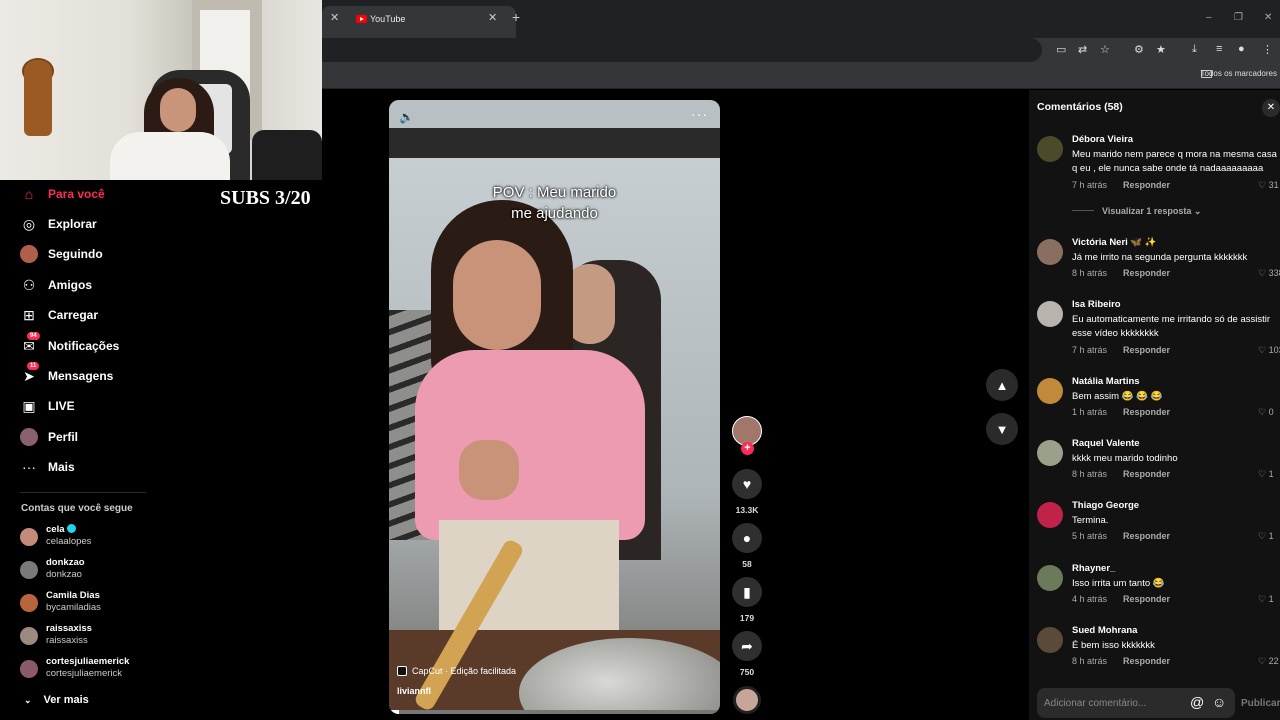 This screenshot has width=1280, height=720. Describe the element at coordinates (61, 254) in the screenshot. I see `sidebar-item-following: Seguindo` at that location.